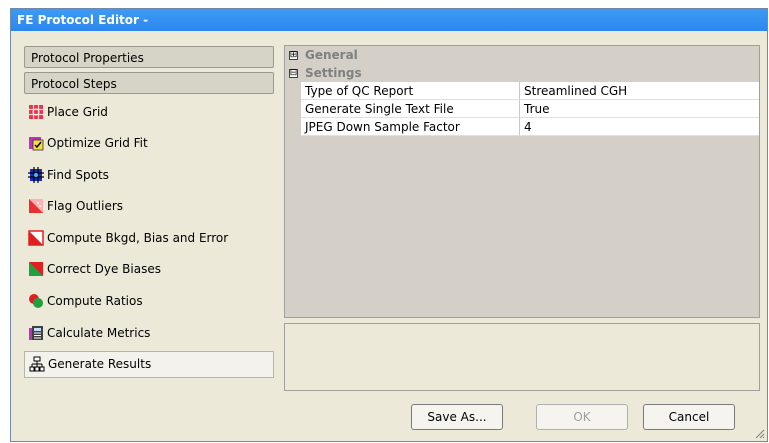 This screenshot has width=769, height=443. I want to click on compute-bkgd-icon, so click(36, 238).